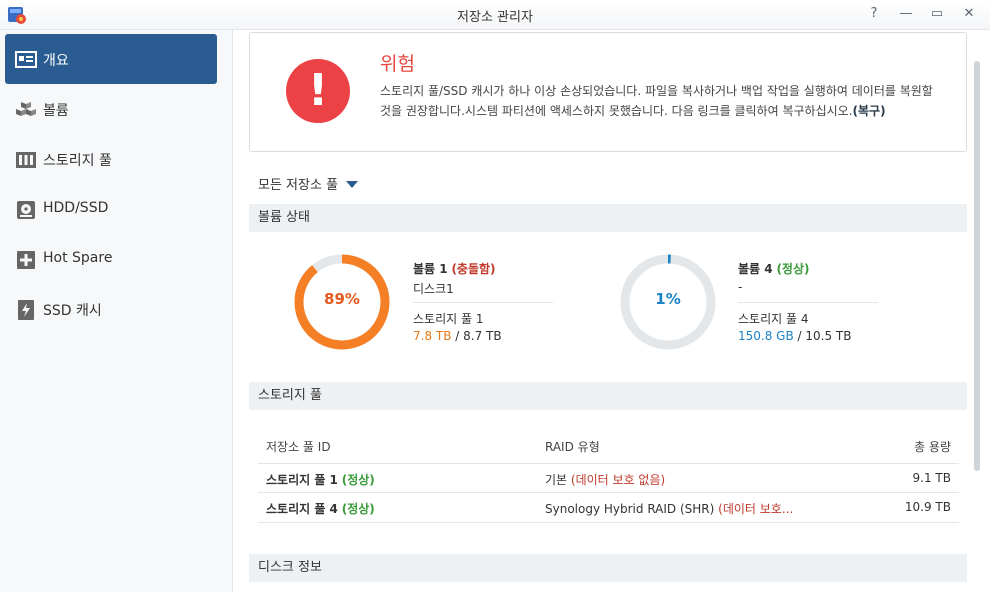 This screenshot has height=592, width=990. I want to click on sidebar-item-overview: 개요, so click(111, 59).